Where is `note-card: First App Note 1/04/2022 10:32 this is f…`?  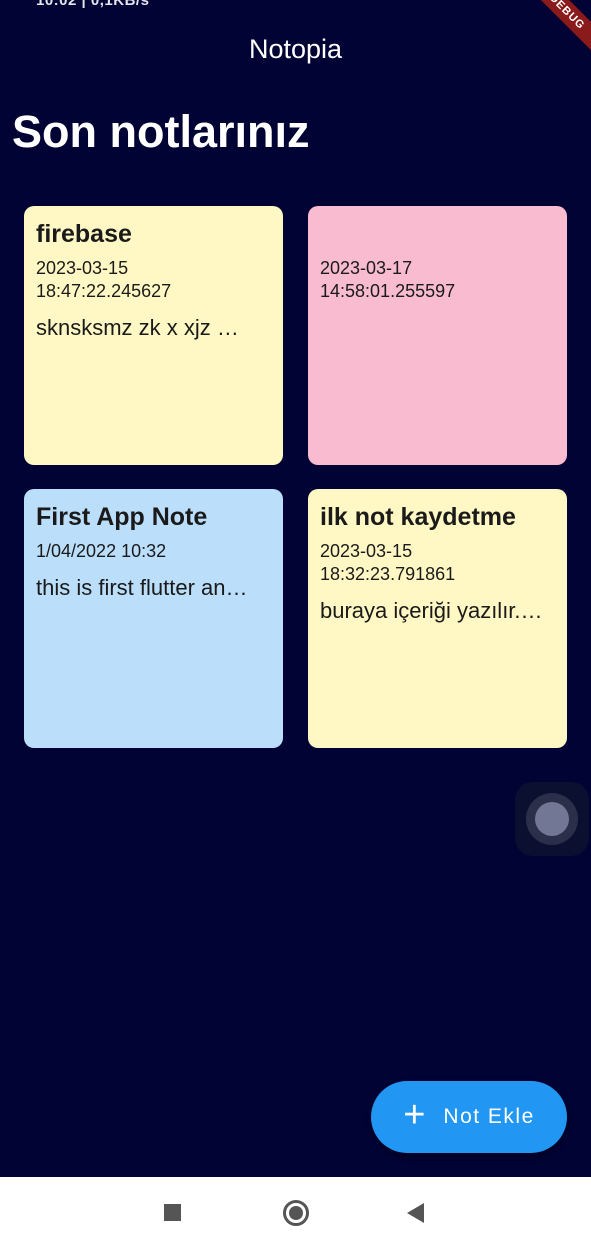
note-card: First App Note 1/04/2022 10:32 this is f… is located at coordinates (153, 618).